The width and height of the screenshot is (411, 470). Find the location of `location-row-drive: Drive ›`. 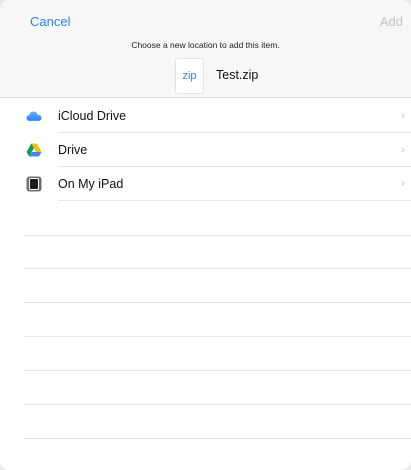

location-row-drive: Drive › is located at coordinates (205, 150).